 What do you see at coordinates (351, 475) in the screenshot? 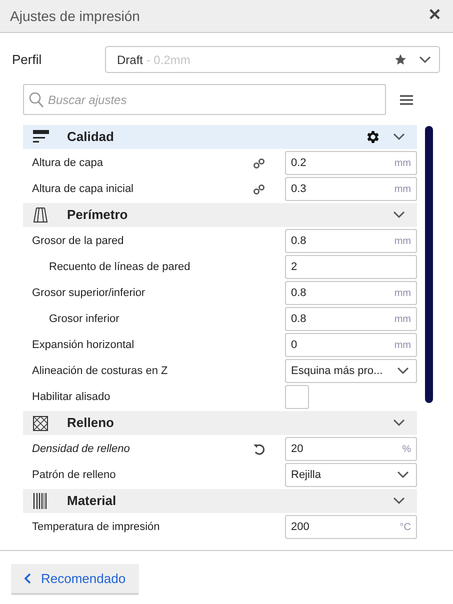
I see `setting-dropdown: Rejilla` at bounding box center [351, 475].